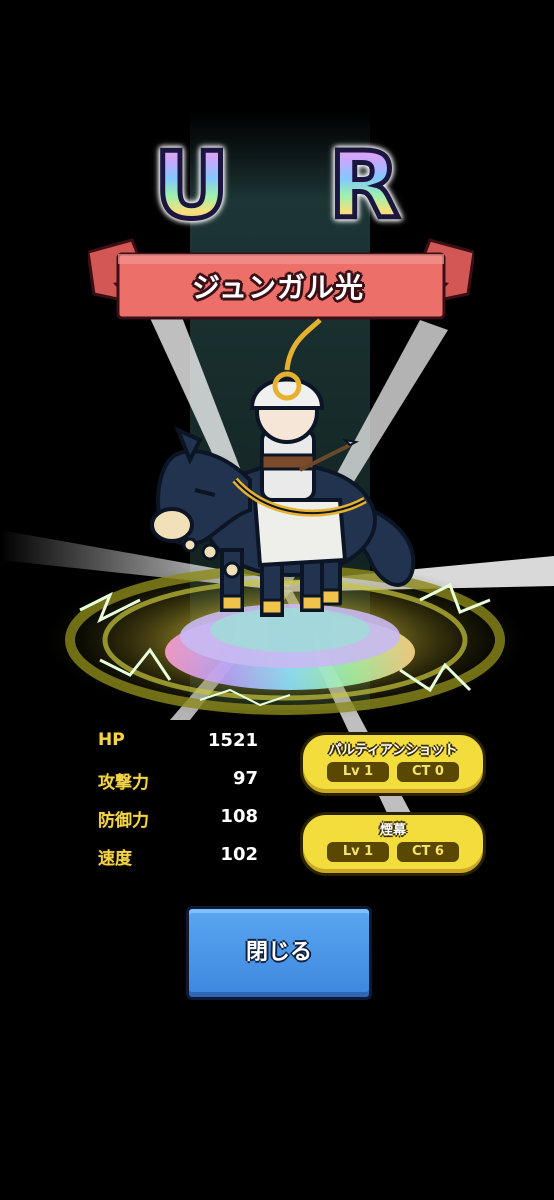  What do you see at coordinates (123, 783) in the screenshot?
I see `stat-label: 攻撃力` at bounding box center [123, 783].